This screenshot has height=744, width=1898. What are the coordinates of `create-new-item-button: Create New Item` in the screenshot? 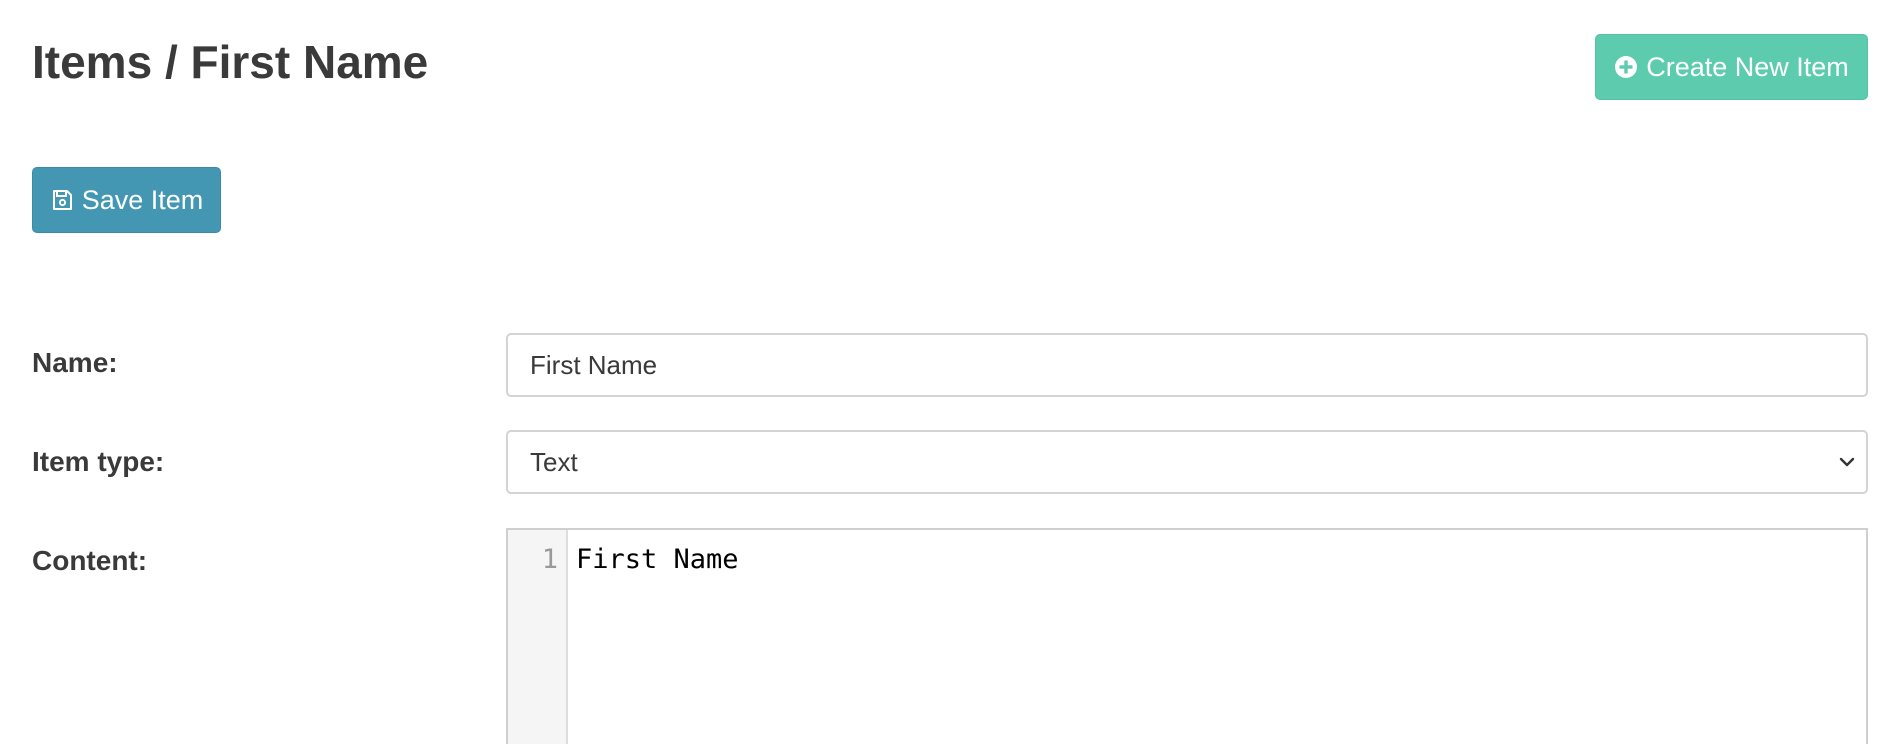 It's located at (1731, 67).